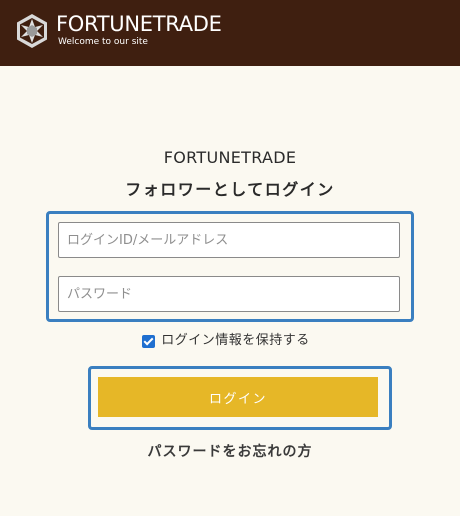  Describe the element at coordinates (230, 157) in the screenshot. I see `site-name: FORTUNETRADE` at that location.